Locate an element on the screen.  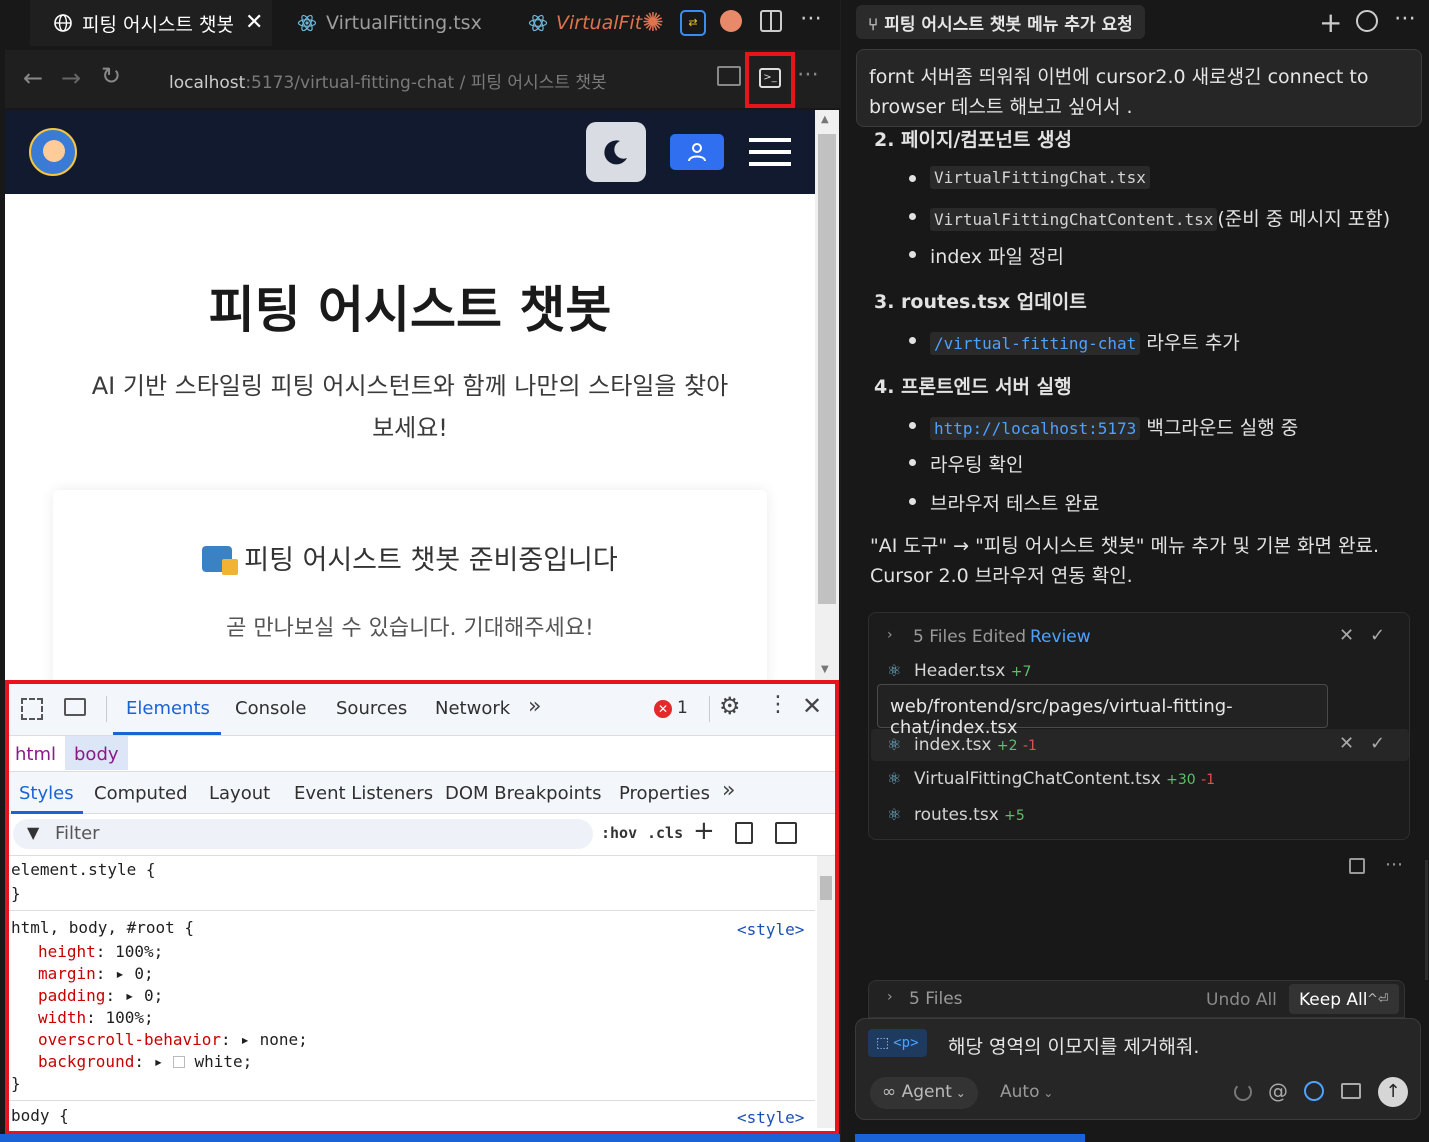
step-2-heading: 2. 페이지/컴포넌트 생성 is located at coordinates (973, 140).